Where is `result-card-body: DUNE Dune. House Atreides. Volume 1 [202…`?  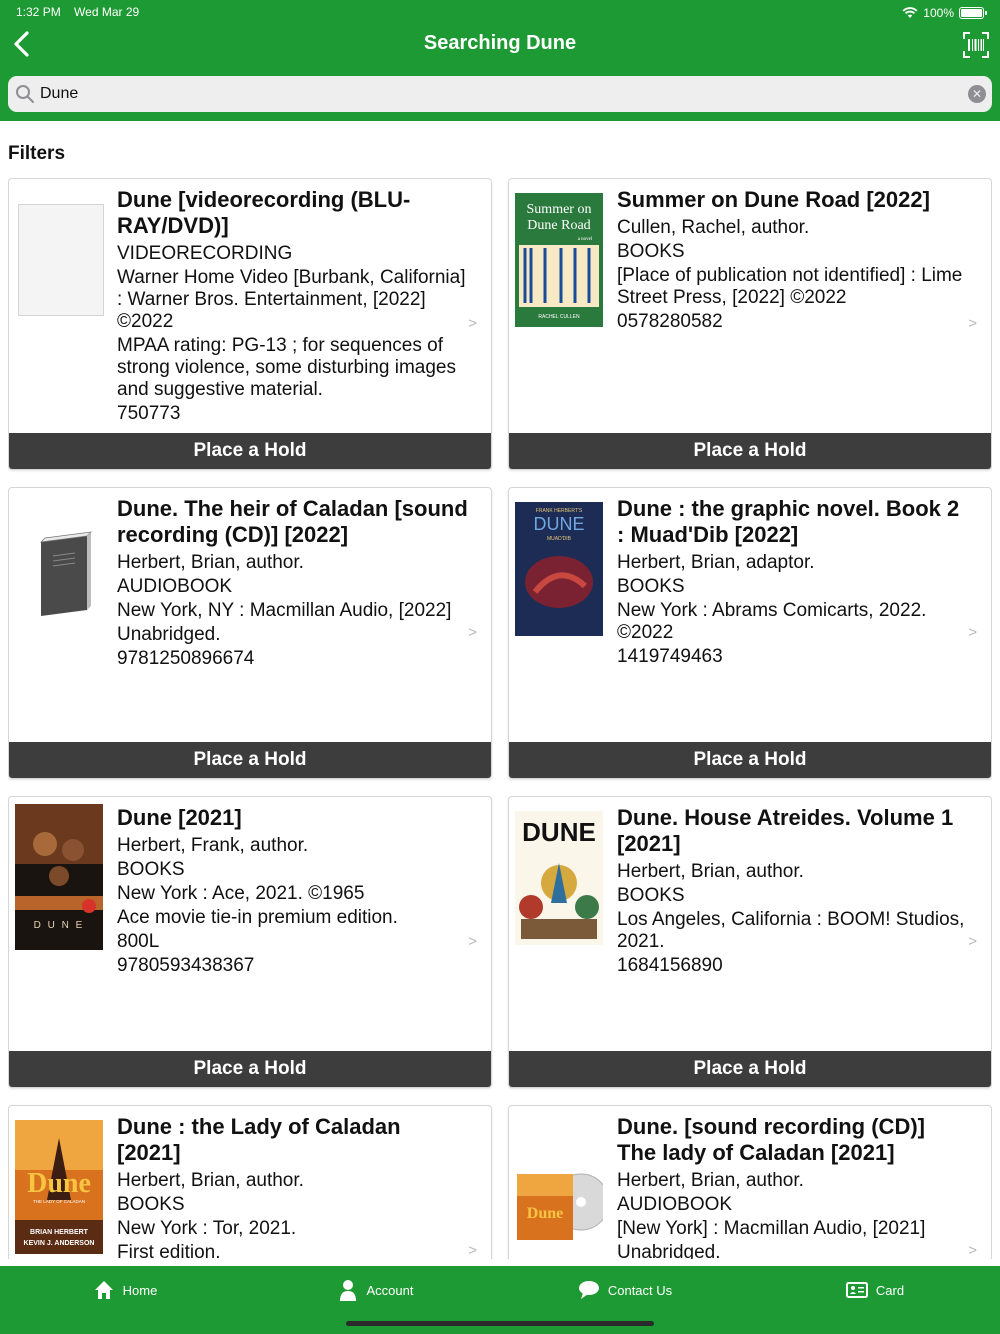 result-card-body: DUNE Dune. House Atreides. Volume 1 [202… is located at coordinates (750, 924).